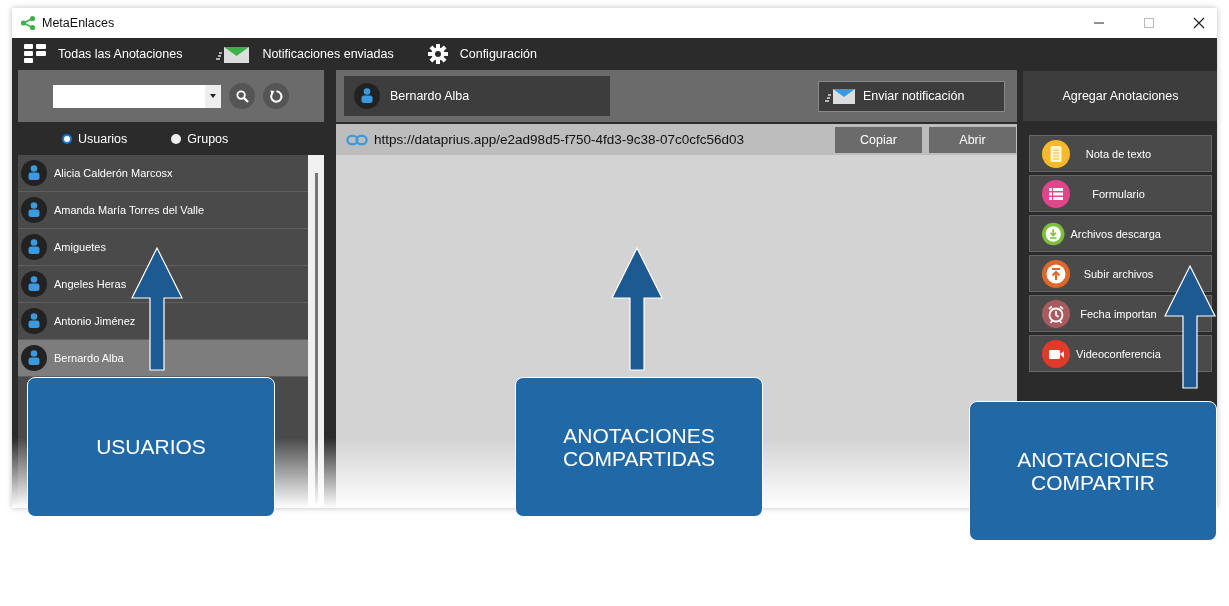 This screenshot has width=1229, height=606. Describe the element at coordinates (316, 338) in the screenshot. I see `scrollbar` at that location.